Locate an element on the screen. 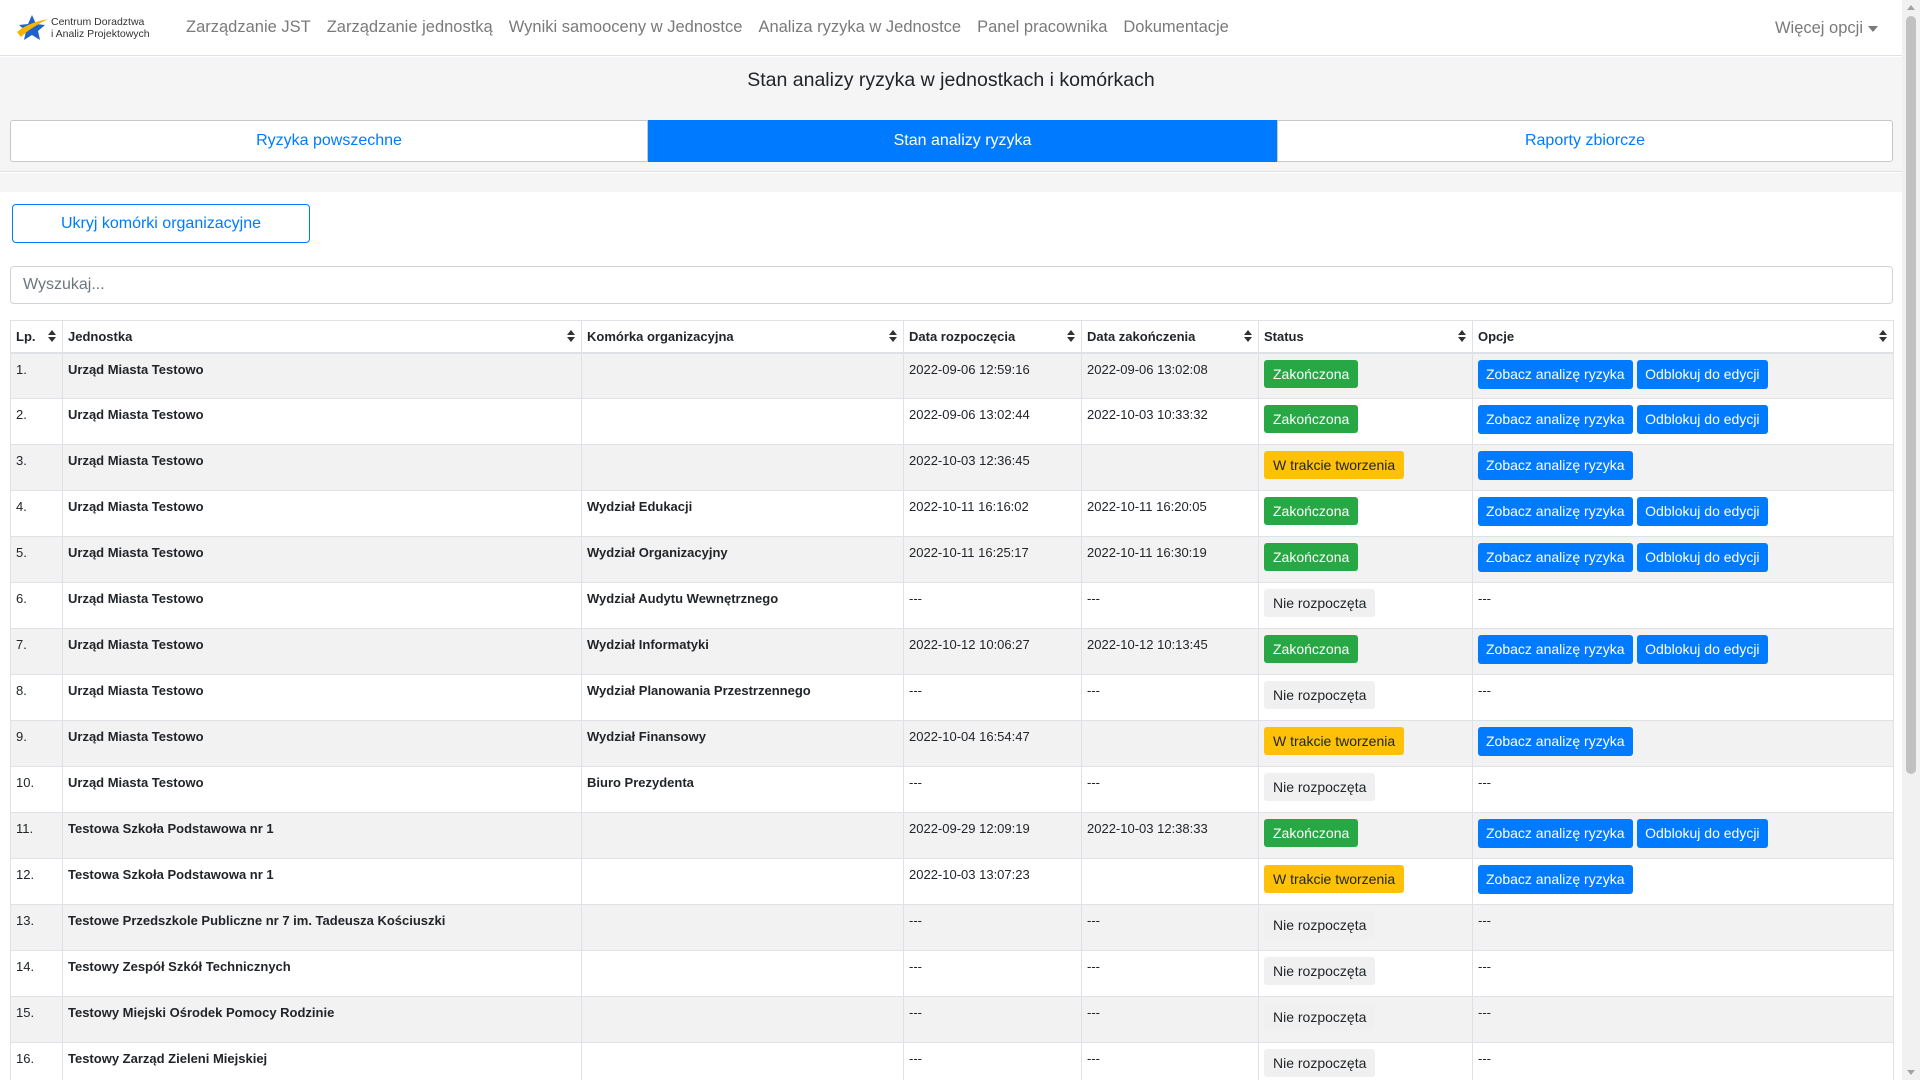  scroll-down-arrow-icon is located at coordinates (1911, 1072).